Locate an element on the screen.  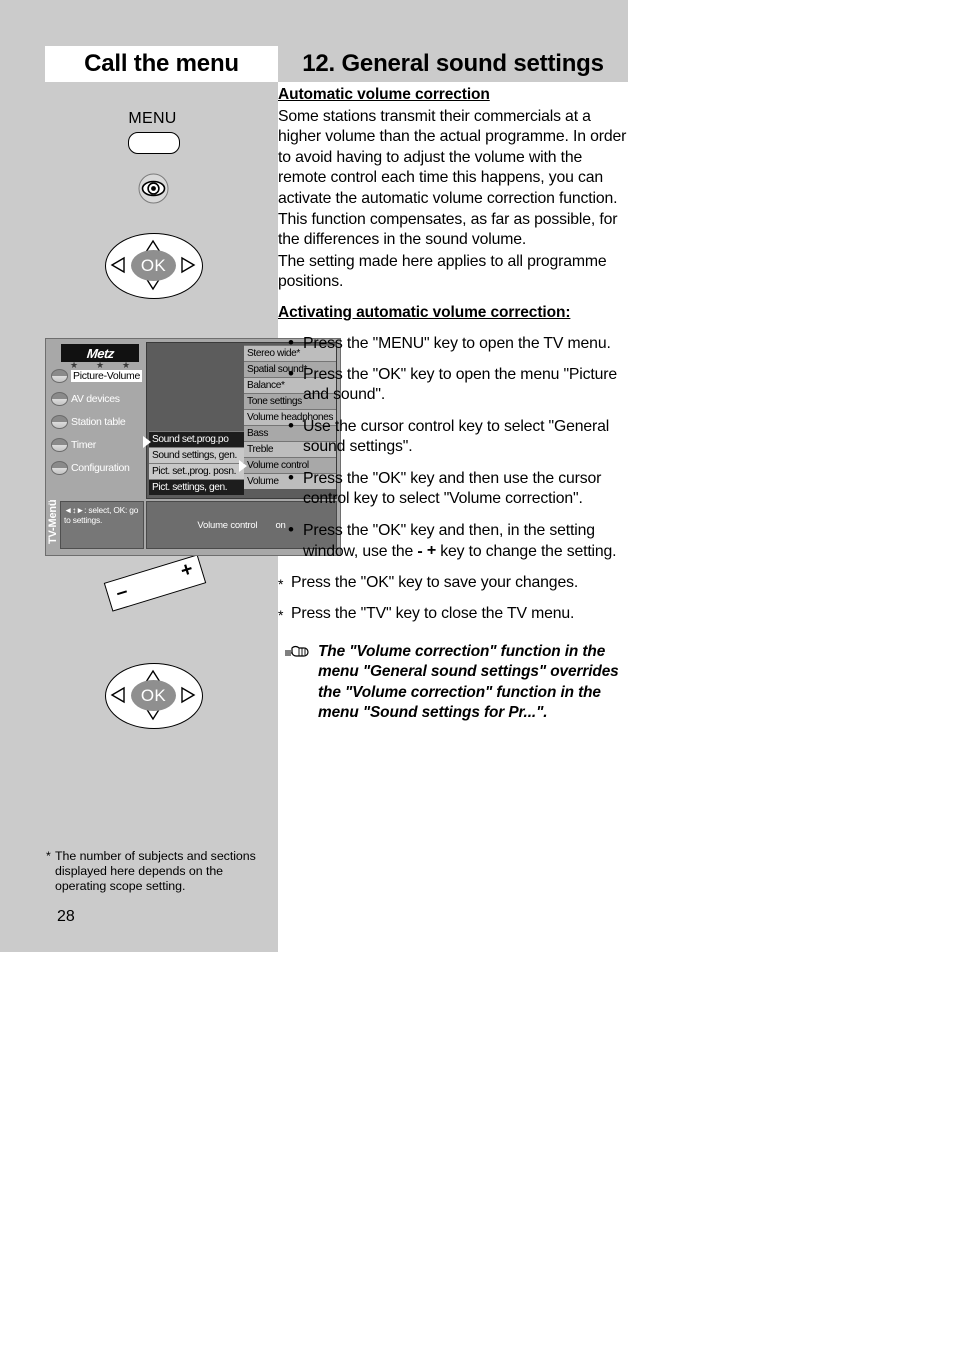
key-minus-label: - is located at coordinates (420, 551).